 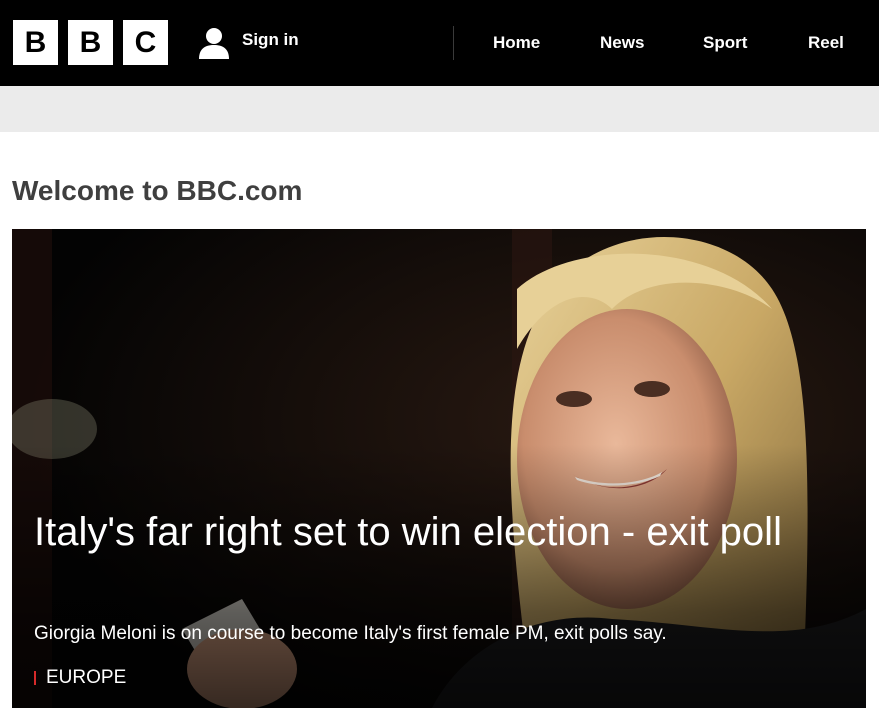 What do you see at coordinates (453, 43) in the screenshot?
I see `nav-divider` at bounding box center [453, 43].